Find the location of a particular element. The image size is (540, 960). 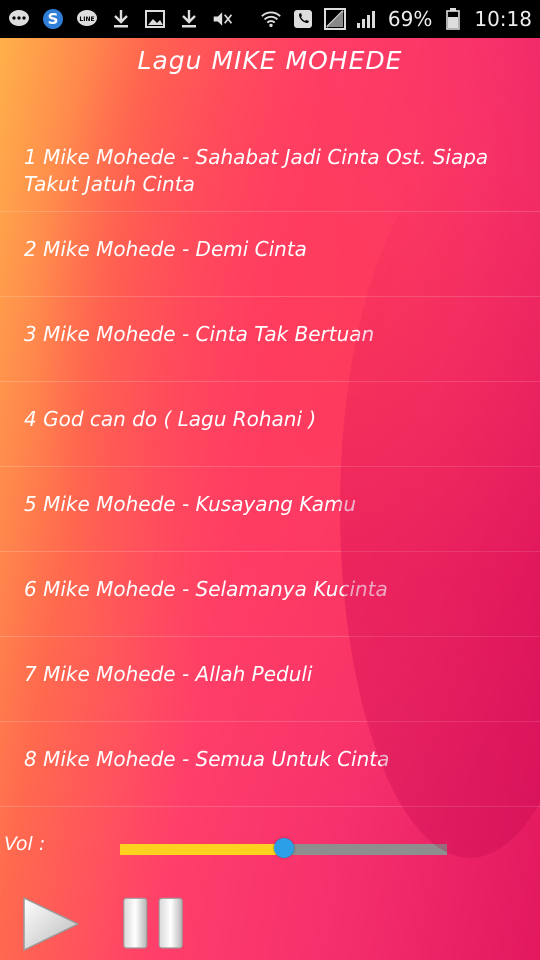

page-title: Lagu MIKE MOHEDE is located at coordinates (270, 60).